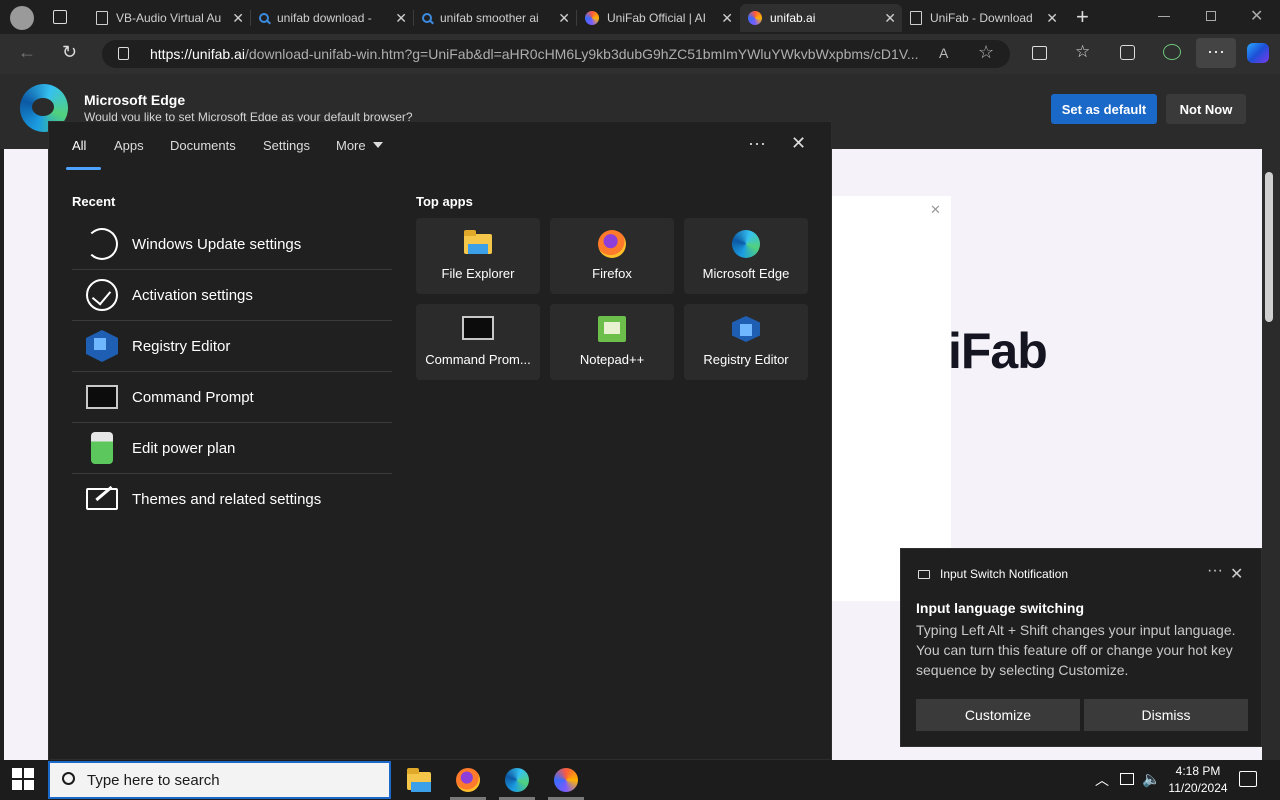 The image size is (1280, 800). I want to click on tab-documents: Documents, so click(203, 145).